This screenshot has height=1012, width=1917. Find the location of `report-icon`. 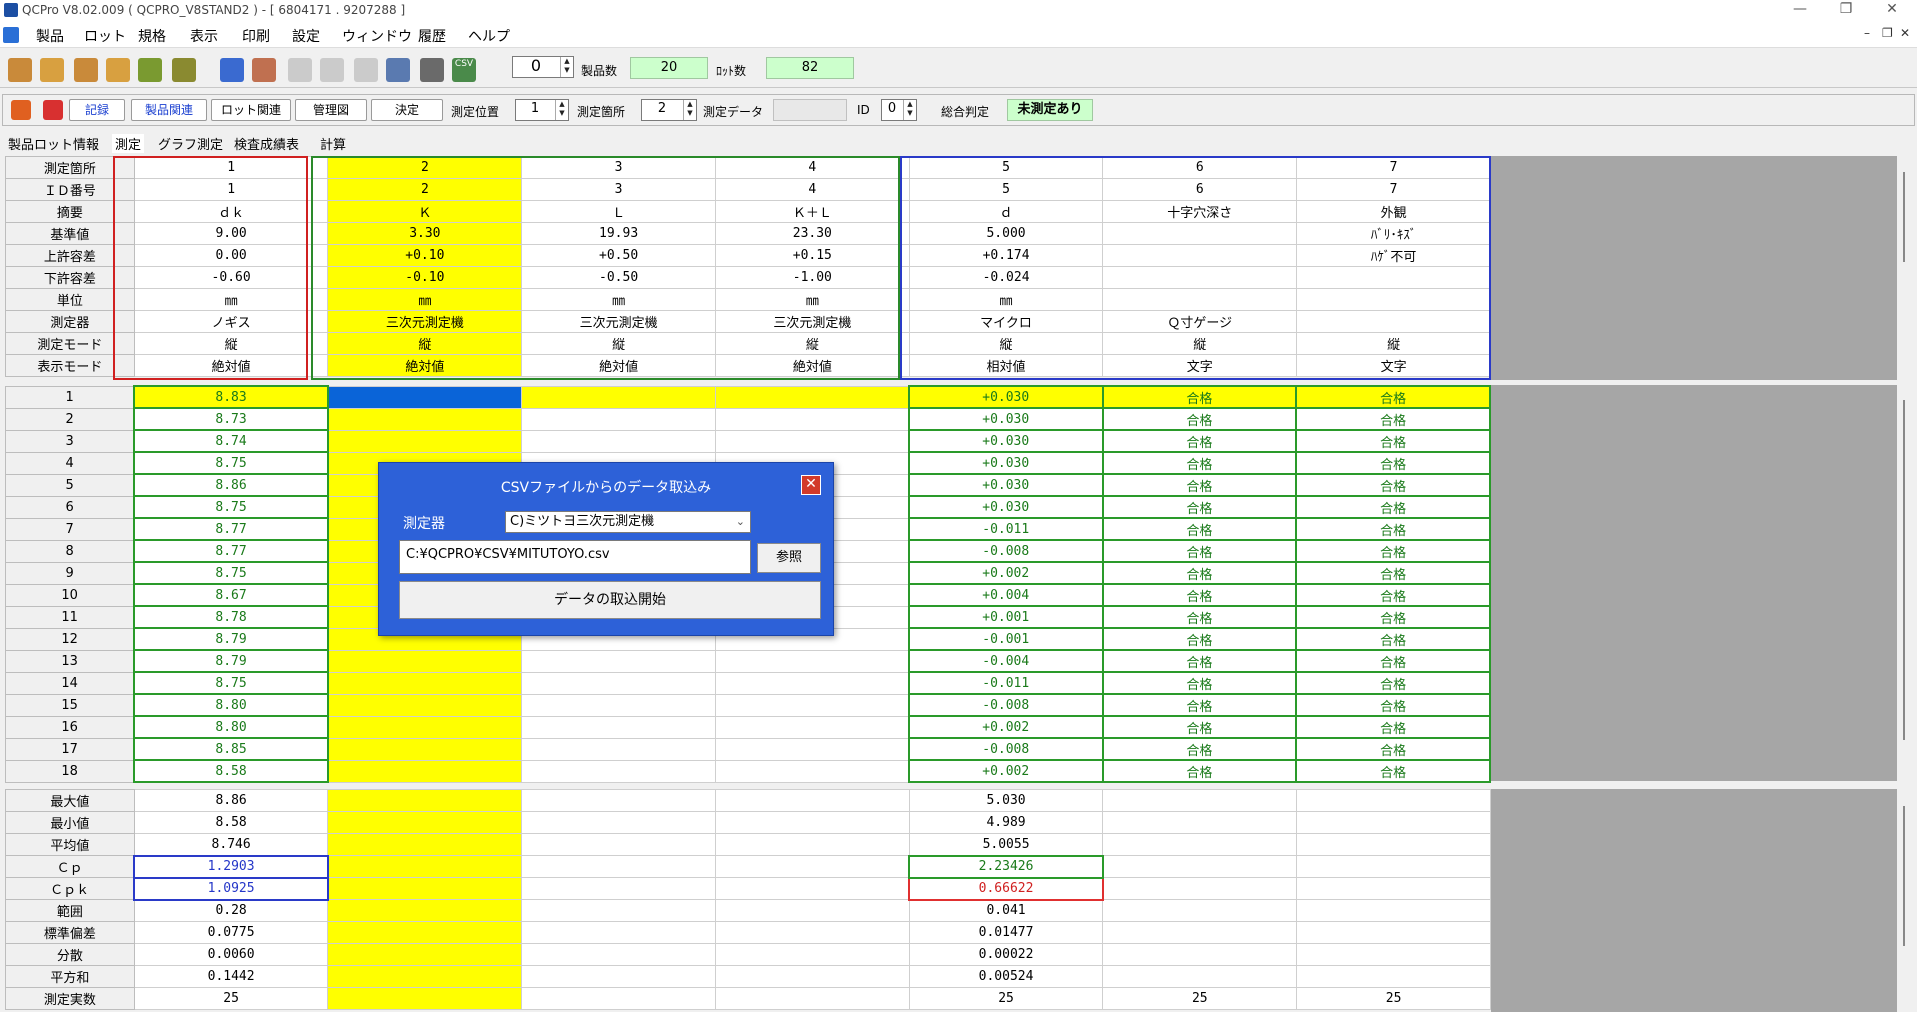

report-icon is located at coordinates (264, 70).